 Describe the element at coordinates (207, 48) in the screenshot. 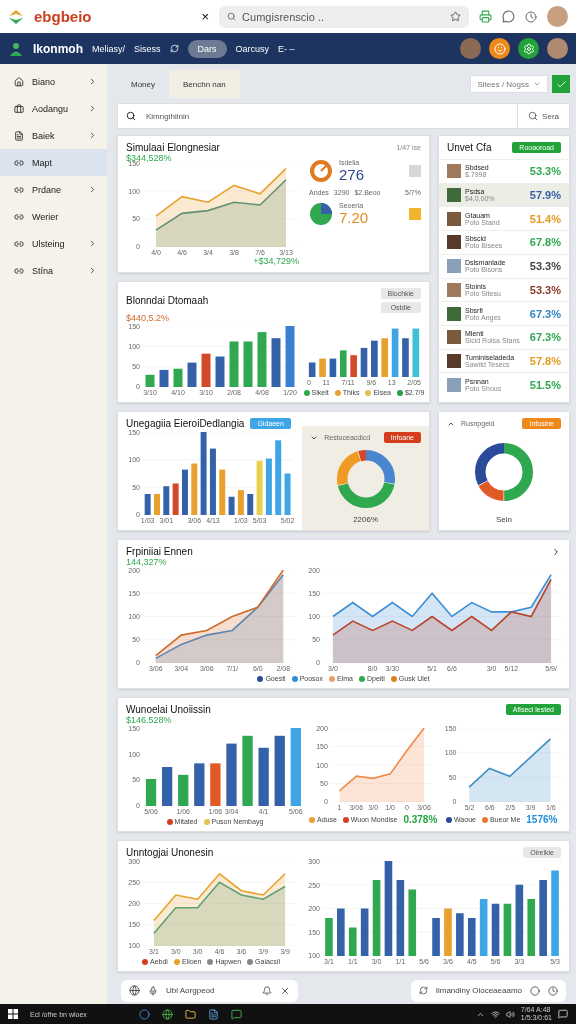

I see `nav-item: Dars` at that location.